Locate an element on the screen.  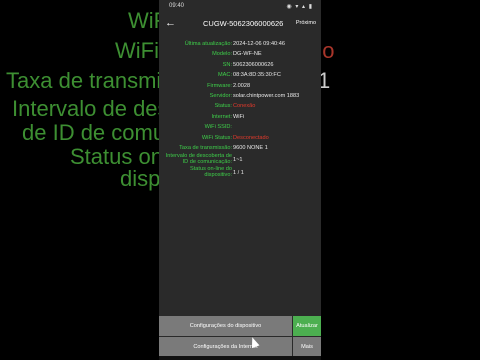
info-value: WiFi is located at coordinates (239, 116).